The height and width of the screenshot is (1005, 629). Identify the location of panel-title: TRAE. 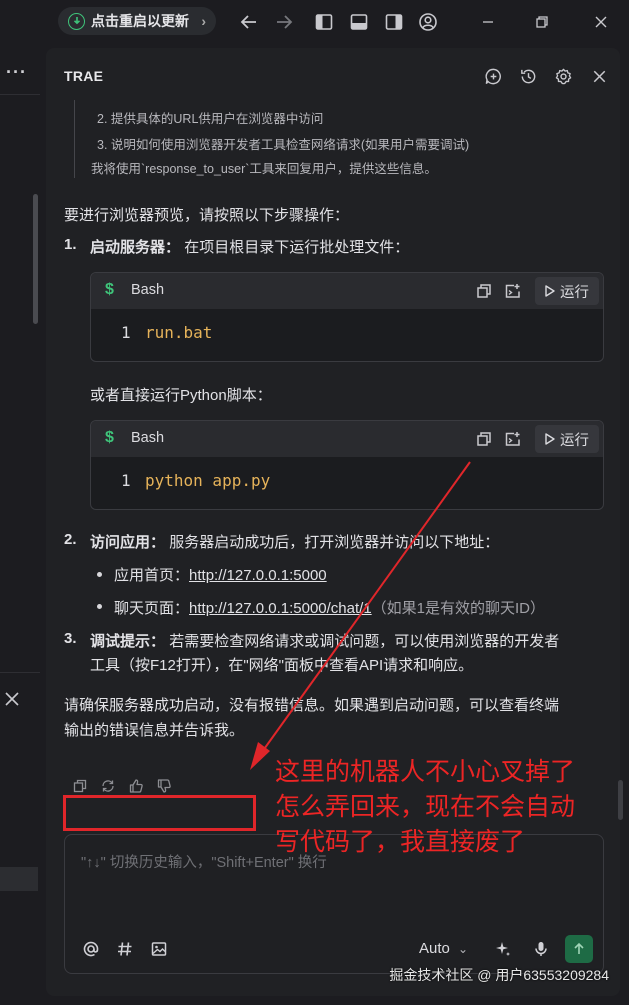
(84, 76).